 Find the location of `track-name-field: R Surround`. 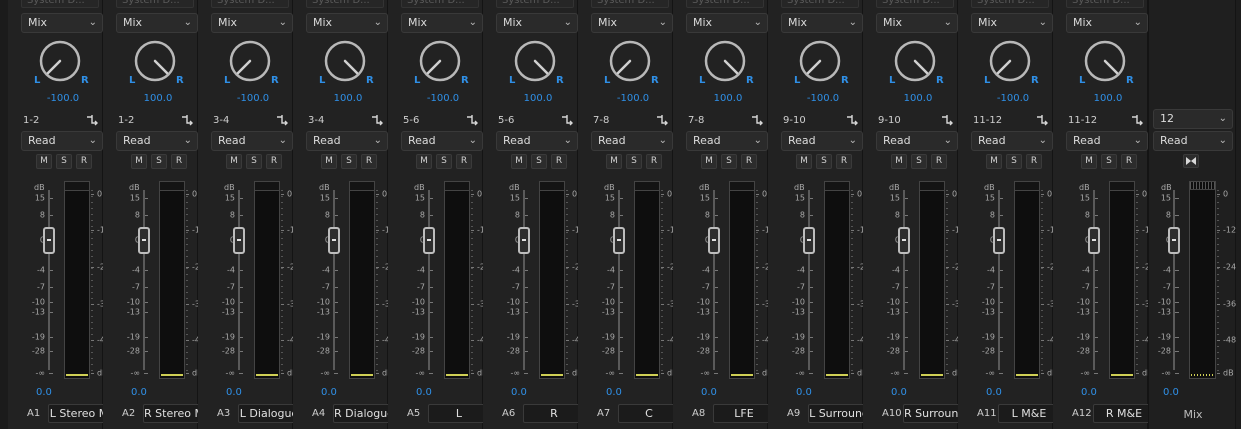

track-name-field: R Surround is located at coordinates (934, 413).